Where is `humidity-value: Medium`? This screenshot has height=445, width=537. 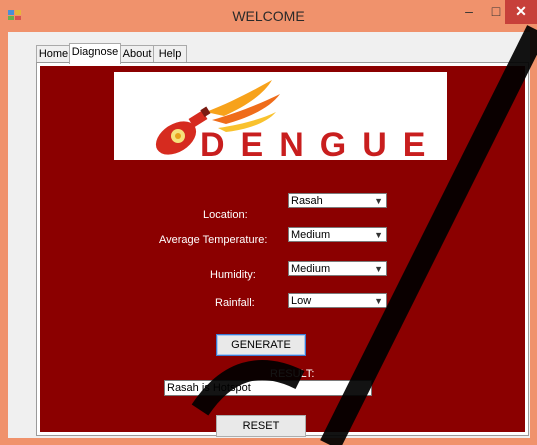
humidity-value: Medium is located at coordinates (311, 269).